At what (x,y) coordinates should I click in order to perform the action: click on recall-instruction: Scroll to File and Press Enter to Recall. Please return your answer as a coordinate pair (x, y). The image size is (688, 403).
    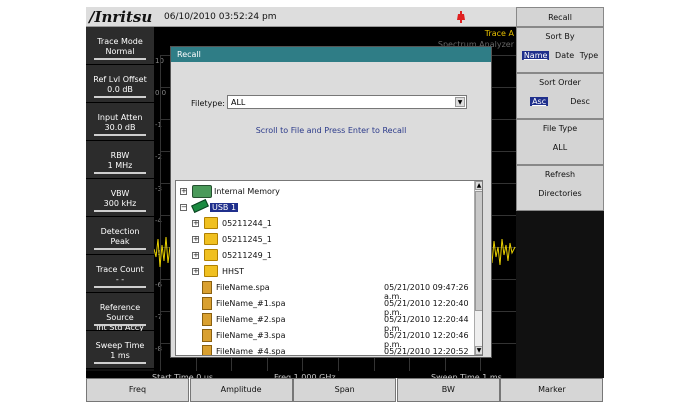
    Looking at the image, I should click on (331, 130).